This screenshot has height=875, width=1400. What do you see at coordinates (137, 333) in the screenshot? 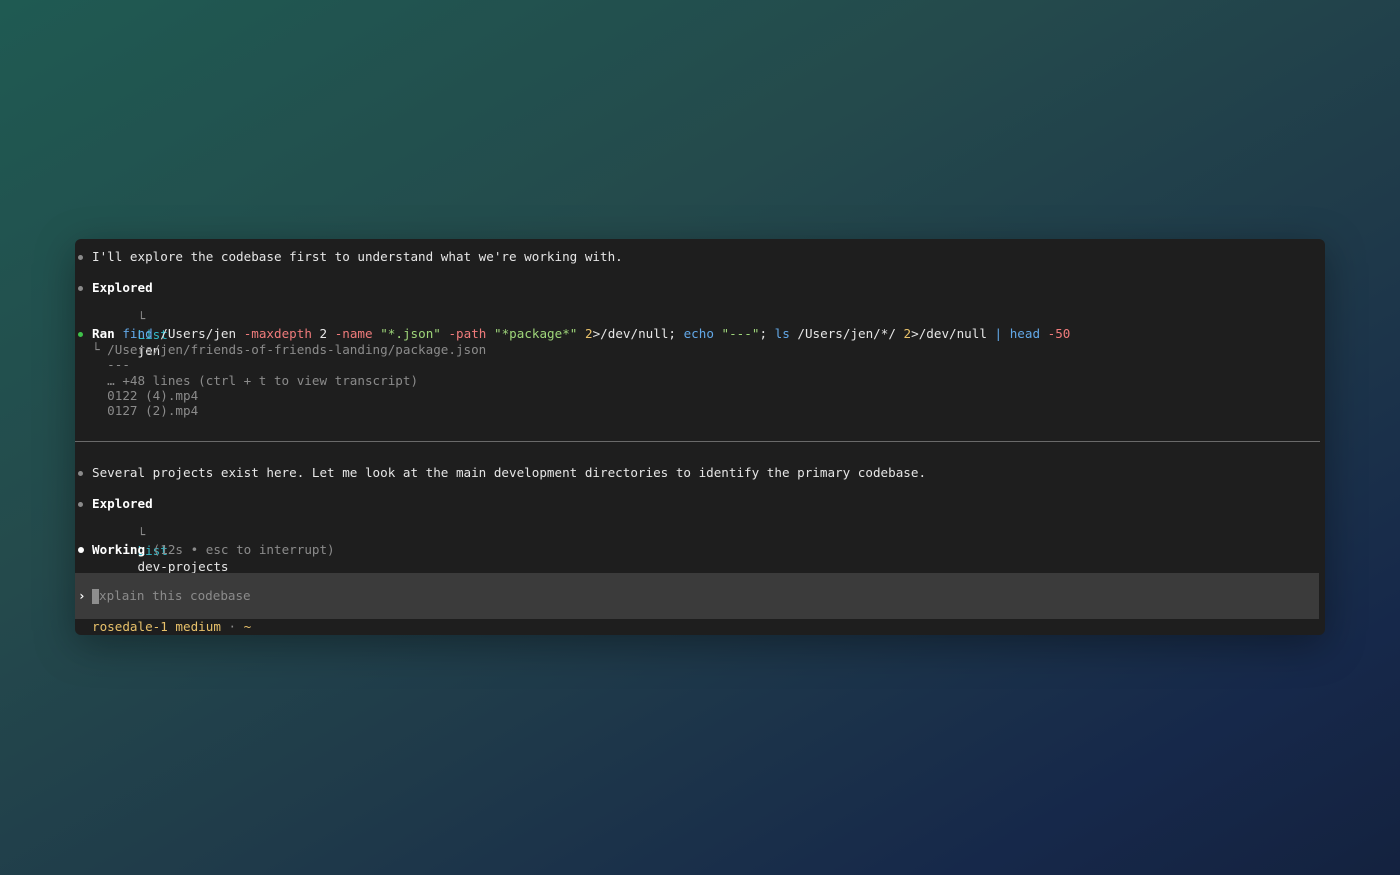
I see `cmd-token: find` at bounding box center [137, 333].